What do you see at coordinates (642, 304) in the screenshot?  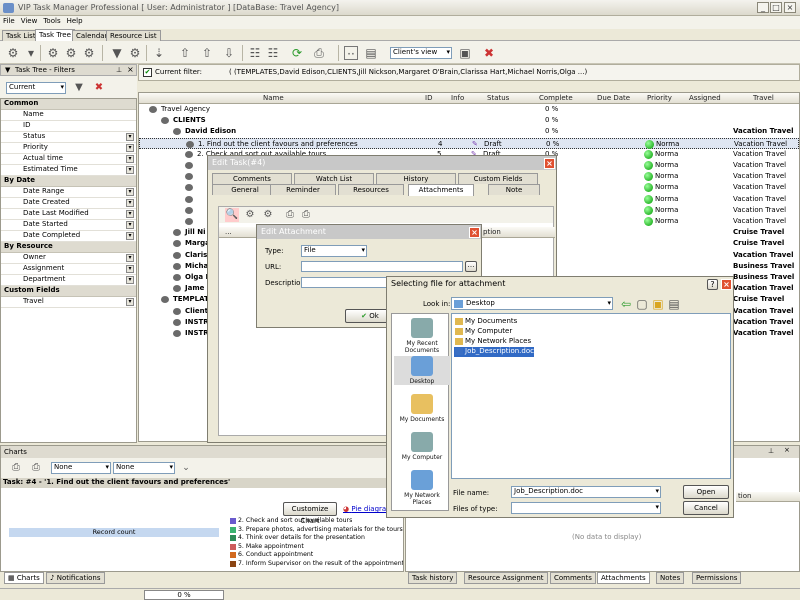 I see `up-folder-icon: ▢` at bounding box center [642, 304].